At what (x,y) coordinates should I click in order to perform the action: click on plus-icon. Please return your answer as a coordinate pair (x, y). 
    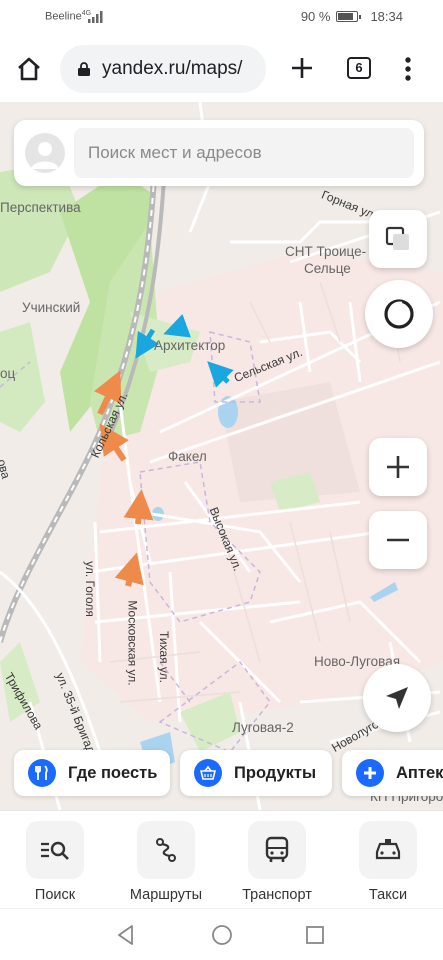
    Looking at the image, I should click on (302, 68).